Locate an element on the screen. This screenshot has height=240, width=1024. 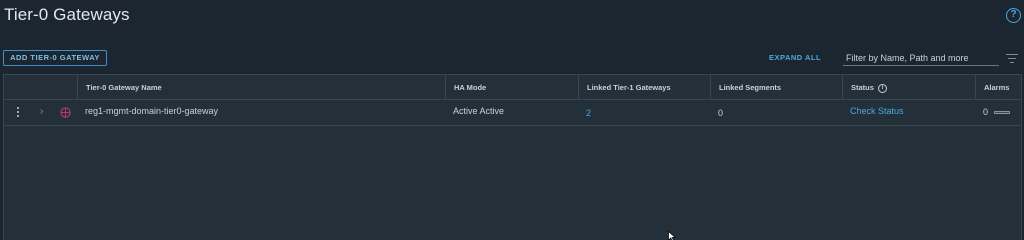
expand-all-link: EXPAND ALL is located at coordinates (795, 57).